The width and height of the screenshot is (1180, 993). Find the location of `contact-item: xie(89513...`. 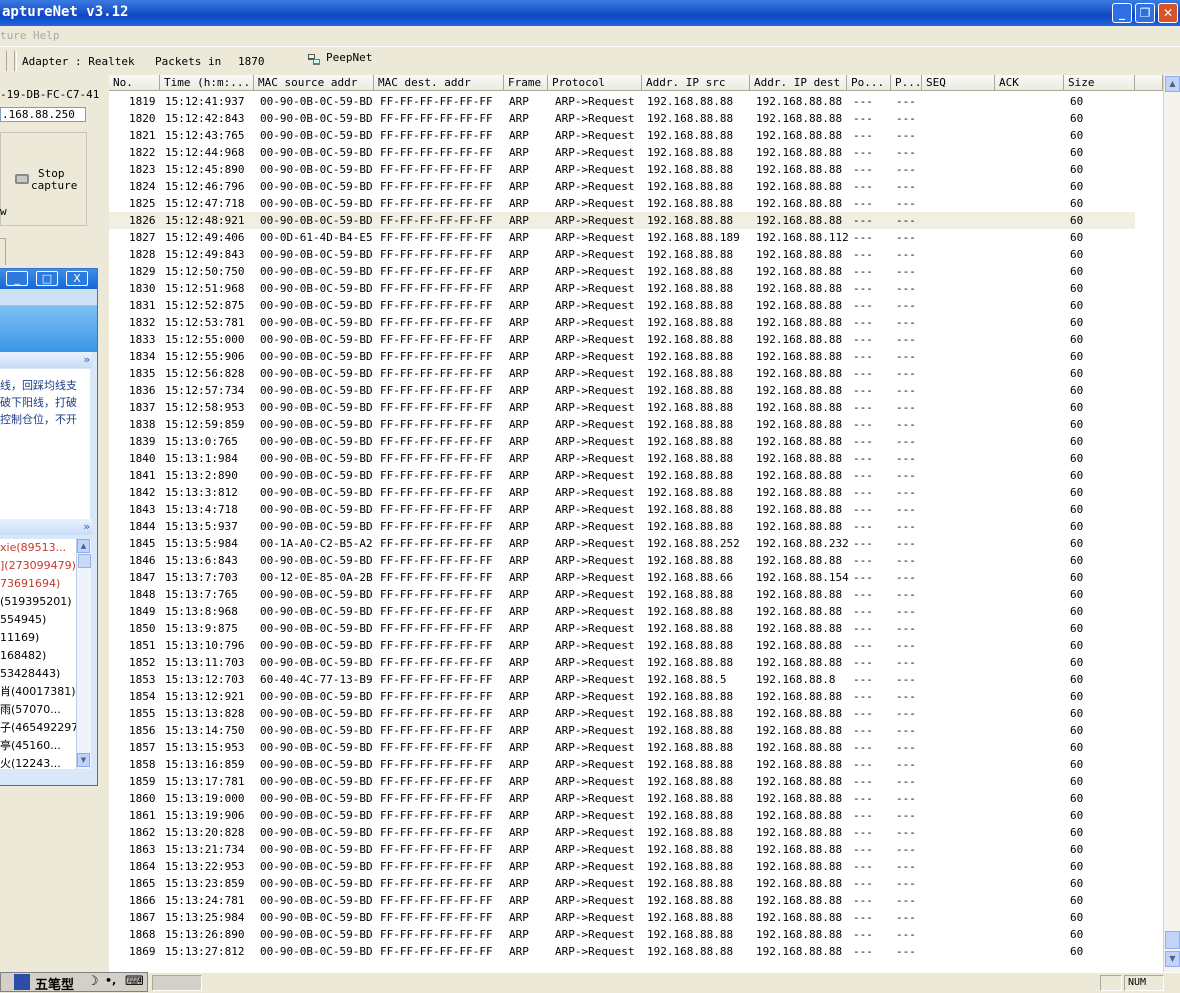

contact-item: xie(89513... is located at coordinates (38, 548).